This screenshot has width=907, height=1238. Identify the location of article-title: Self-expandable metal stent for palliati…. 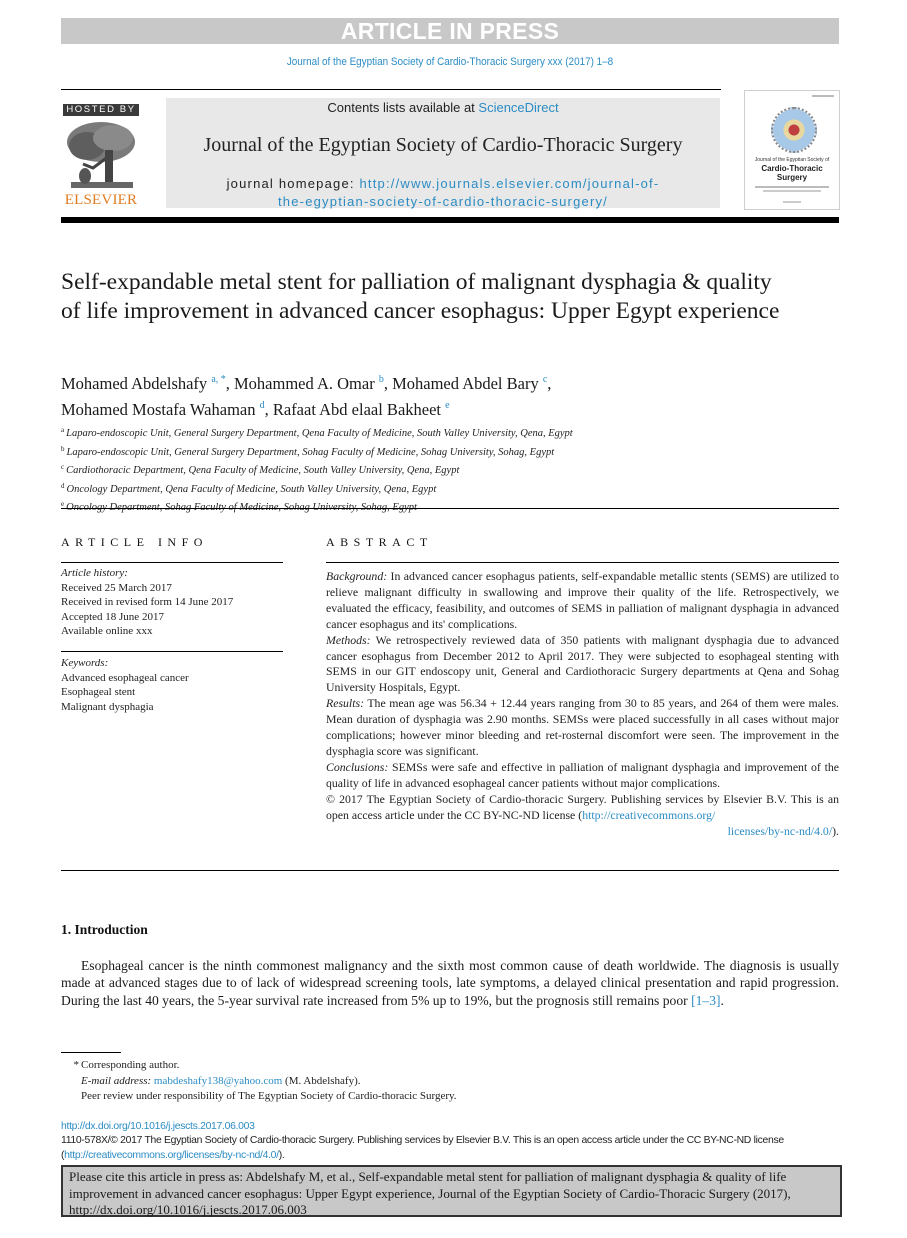
(420, 296).